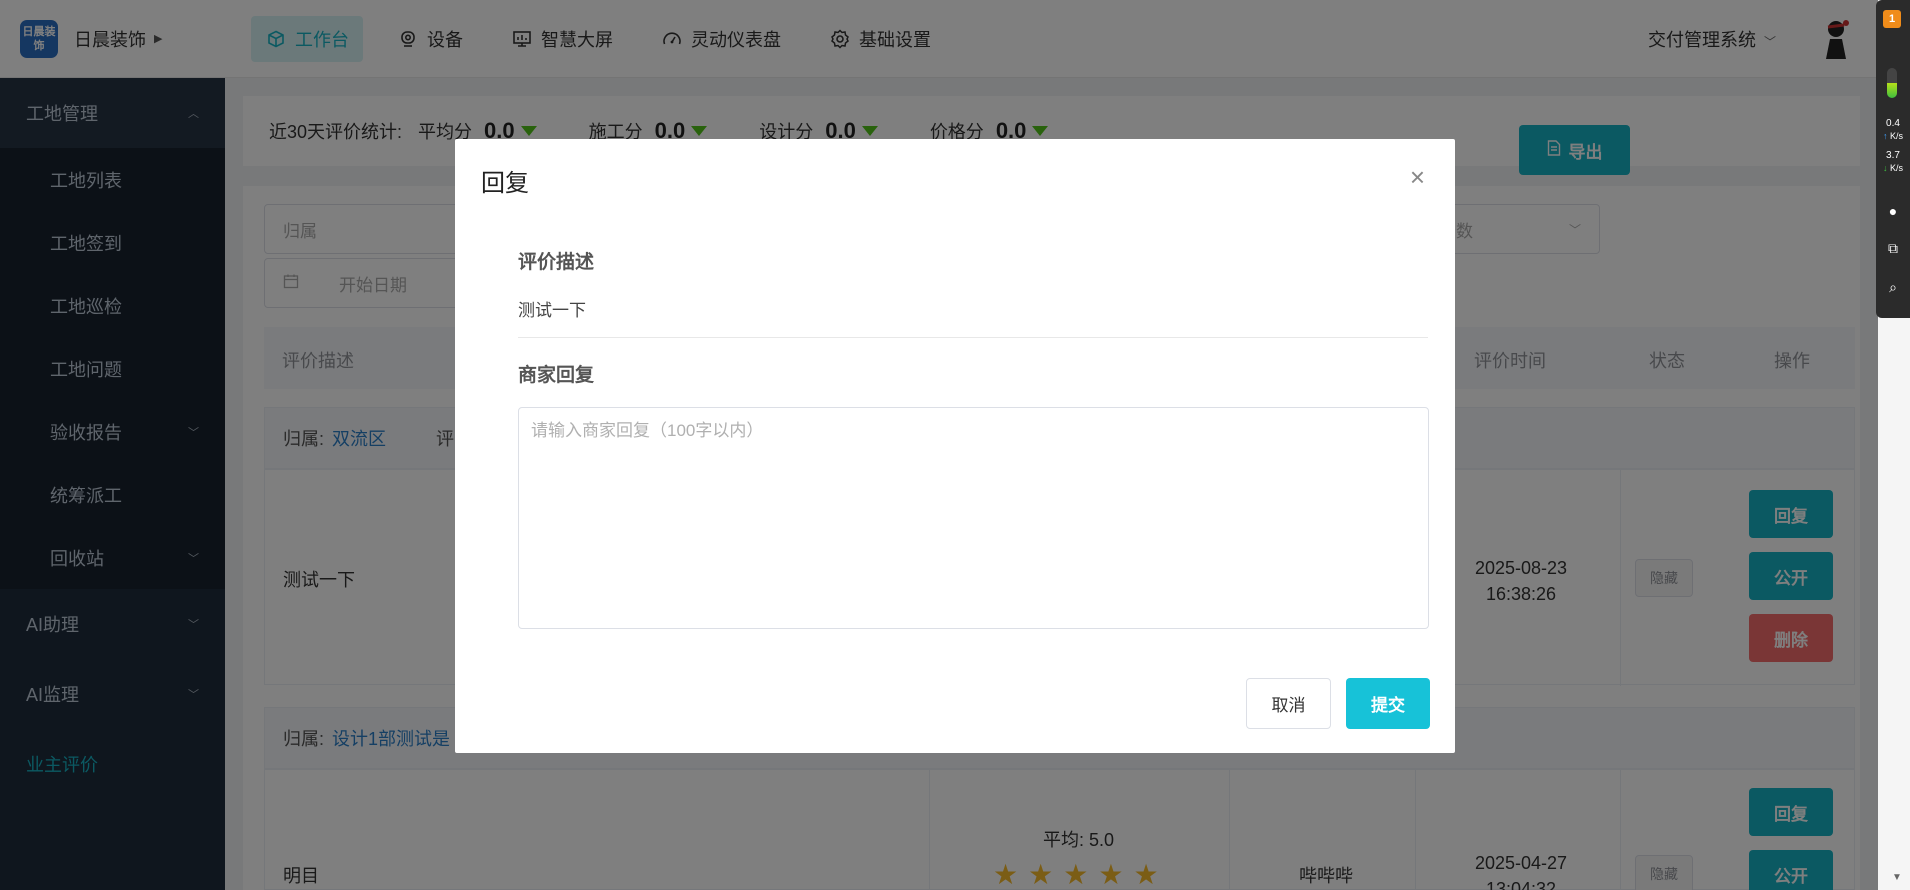 Image resolution: width=1910 pixels, height=890 pixels. I want to click on download-unit: ↓ K/s, so click(1893, 168).